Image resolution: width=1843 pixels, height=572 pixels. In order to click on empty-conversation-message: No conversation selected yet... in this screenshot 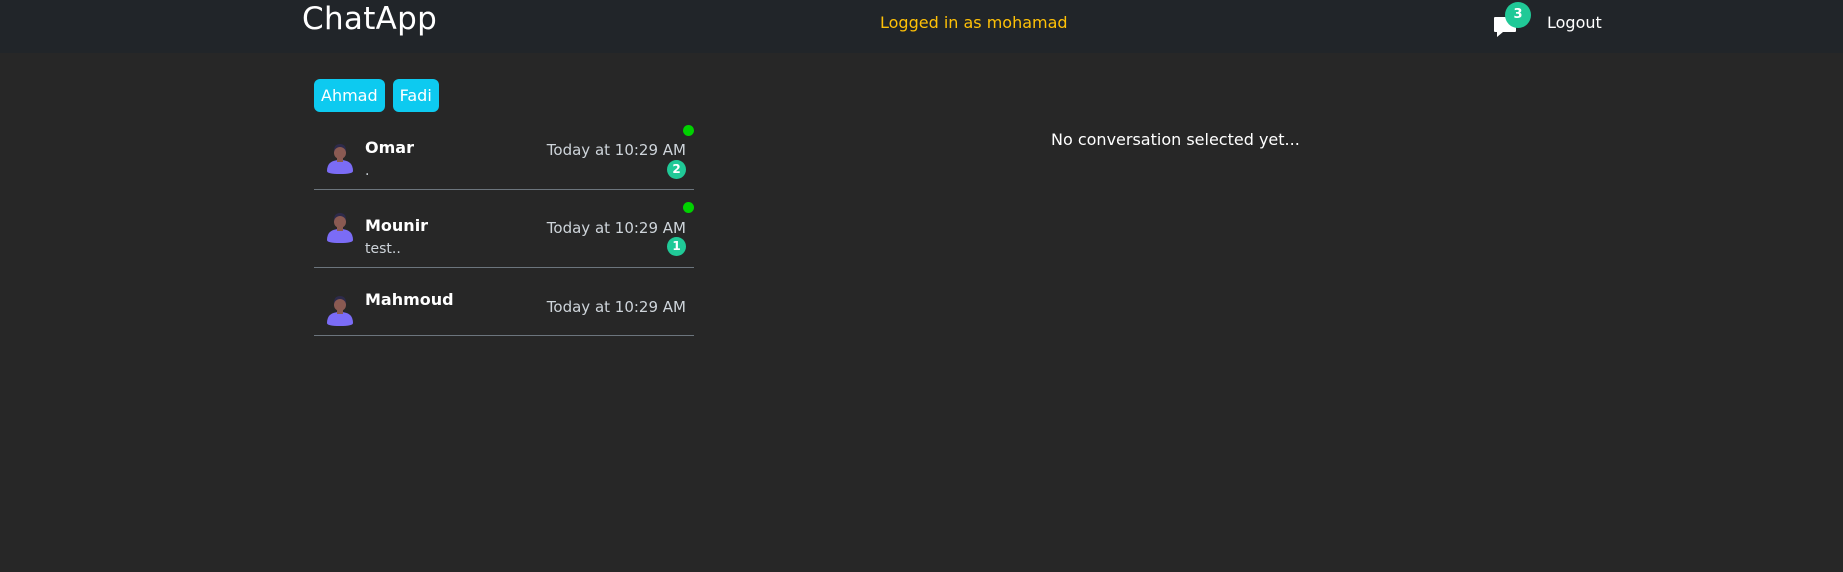, I will do `click(1175, 139)`.